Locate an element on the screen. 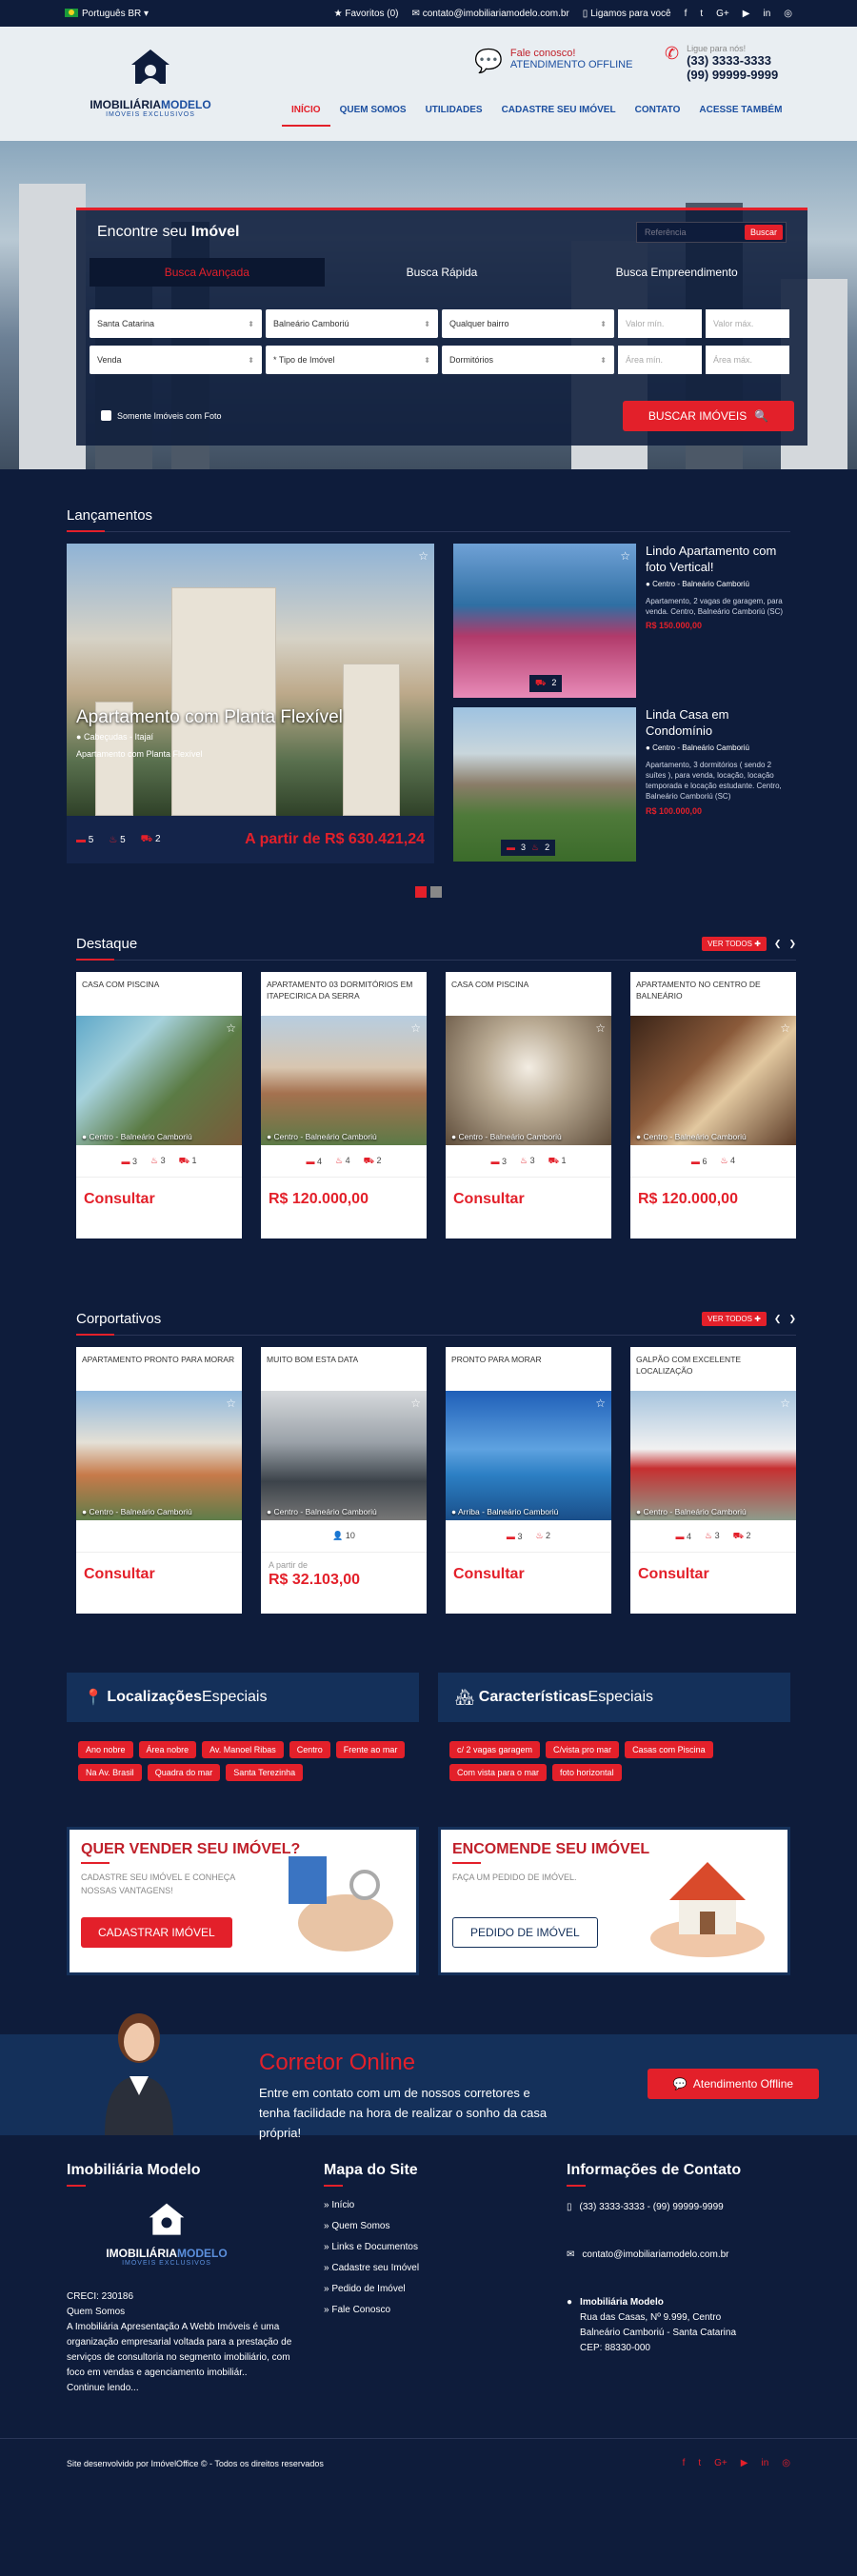 The image size is (857, 2576). tag-location: Quadra do mar is located at coordinates (184, 1772).